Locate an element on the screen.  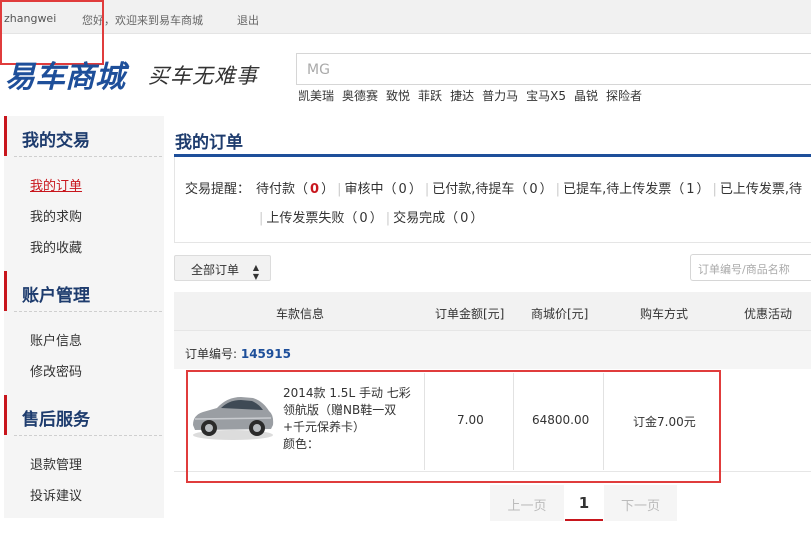
column-header: 购车方式 is located at coordinates (664, 314).